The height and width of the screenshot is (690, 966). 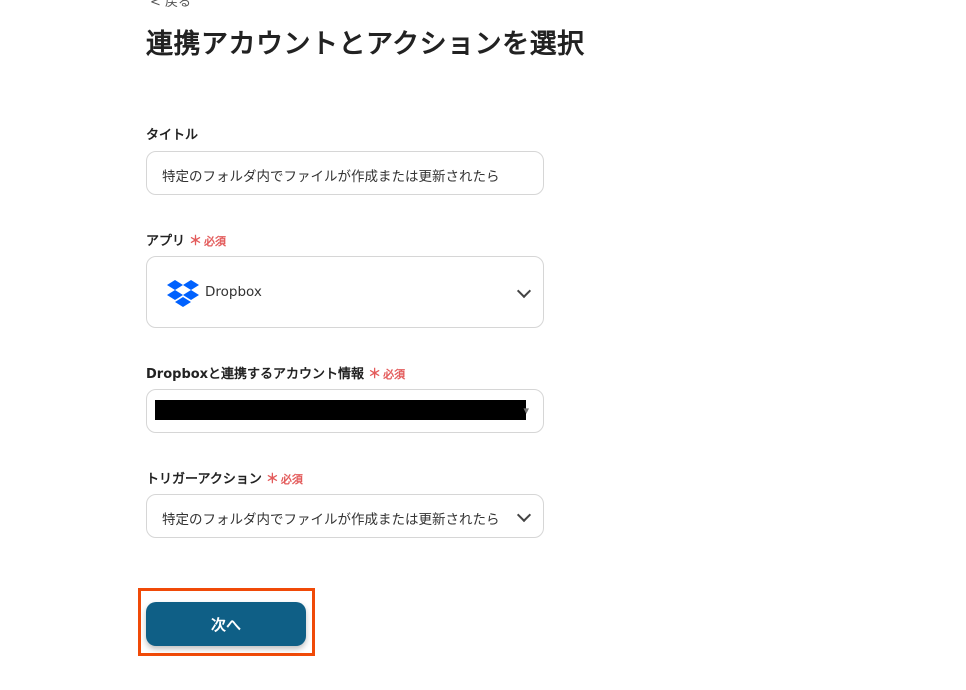 What do you see at coordinates (255, 374) in the screenshot?
I see `account-label-text: Dropboxと連携するアカウント情報` at bounding box center [255, 374].